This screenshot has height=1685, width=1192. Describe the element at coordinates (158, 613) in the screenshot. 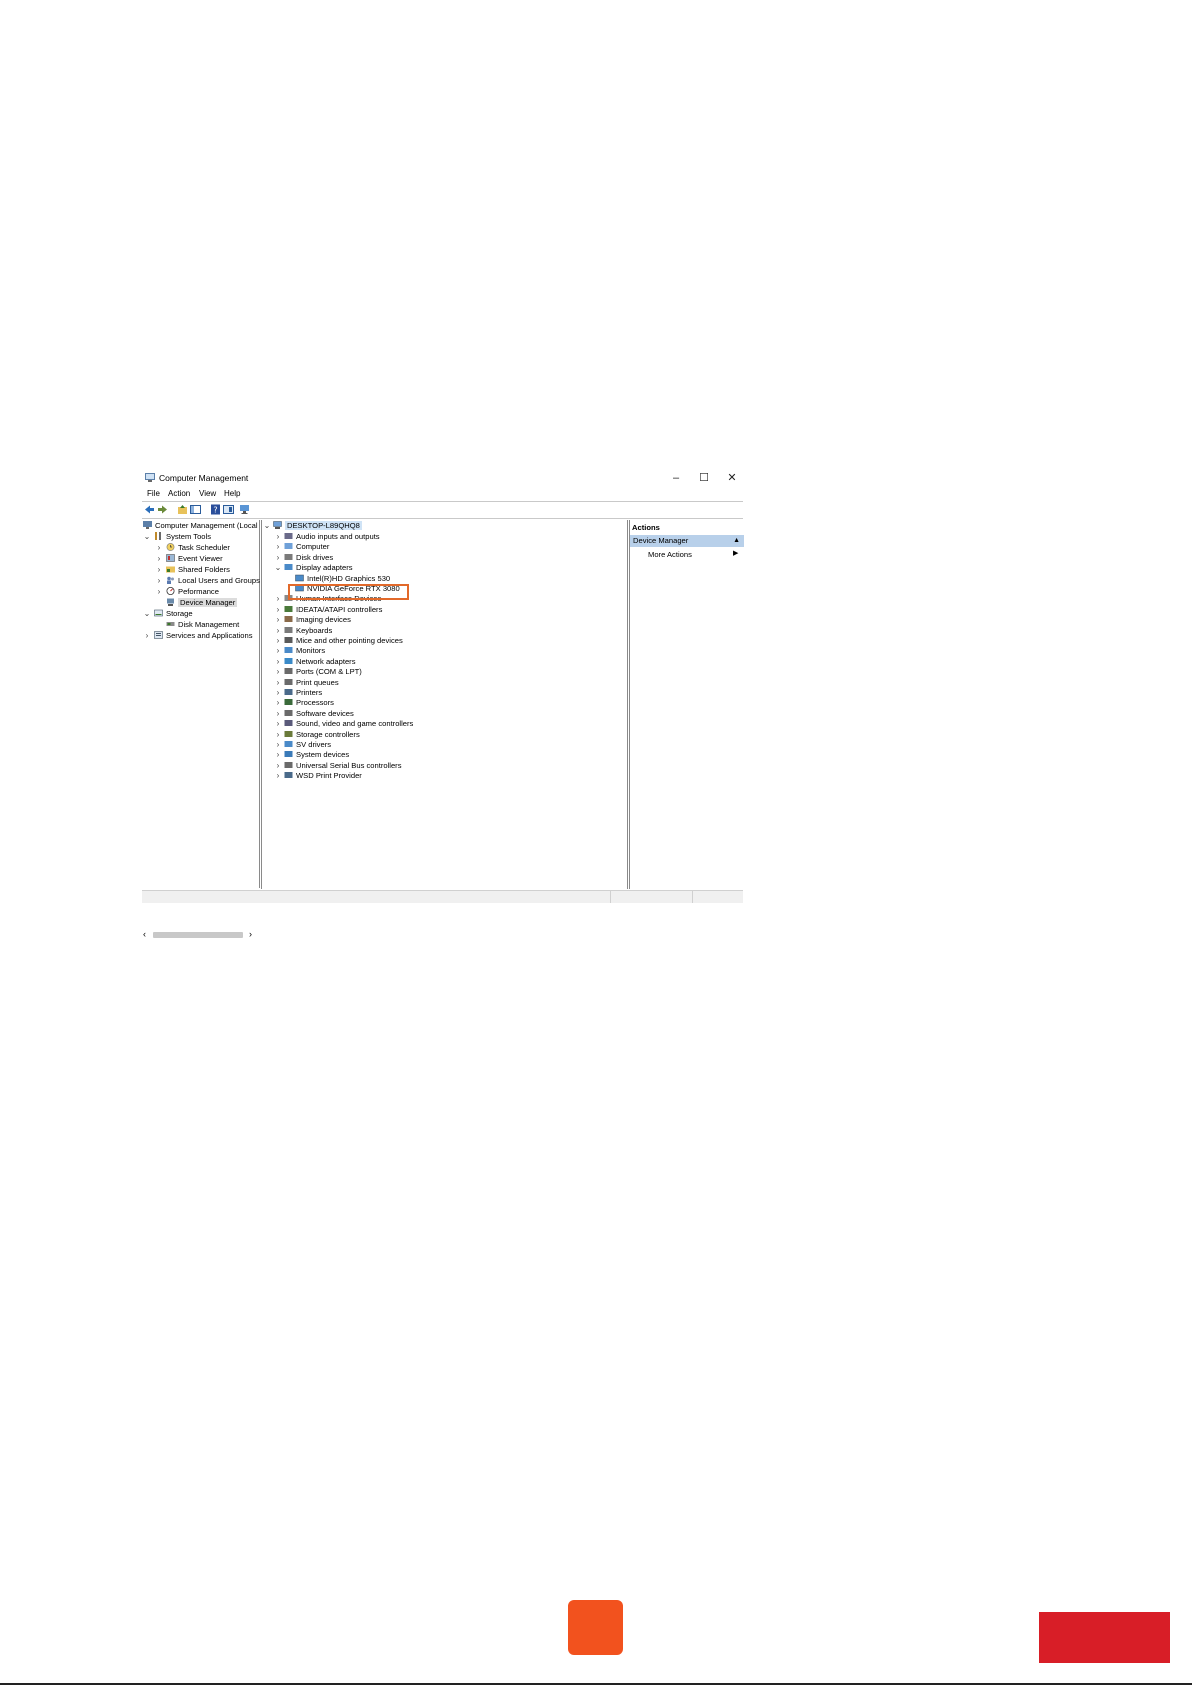

I see `storage-icon` at that location.